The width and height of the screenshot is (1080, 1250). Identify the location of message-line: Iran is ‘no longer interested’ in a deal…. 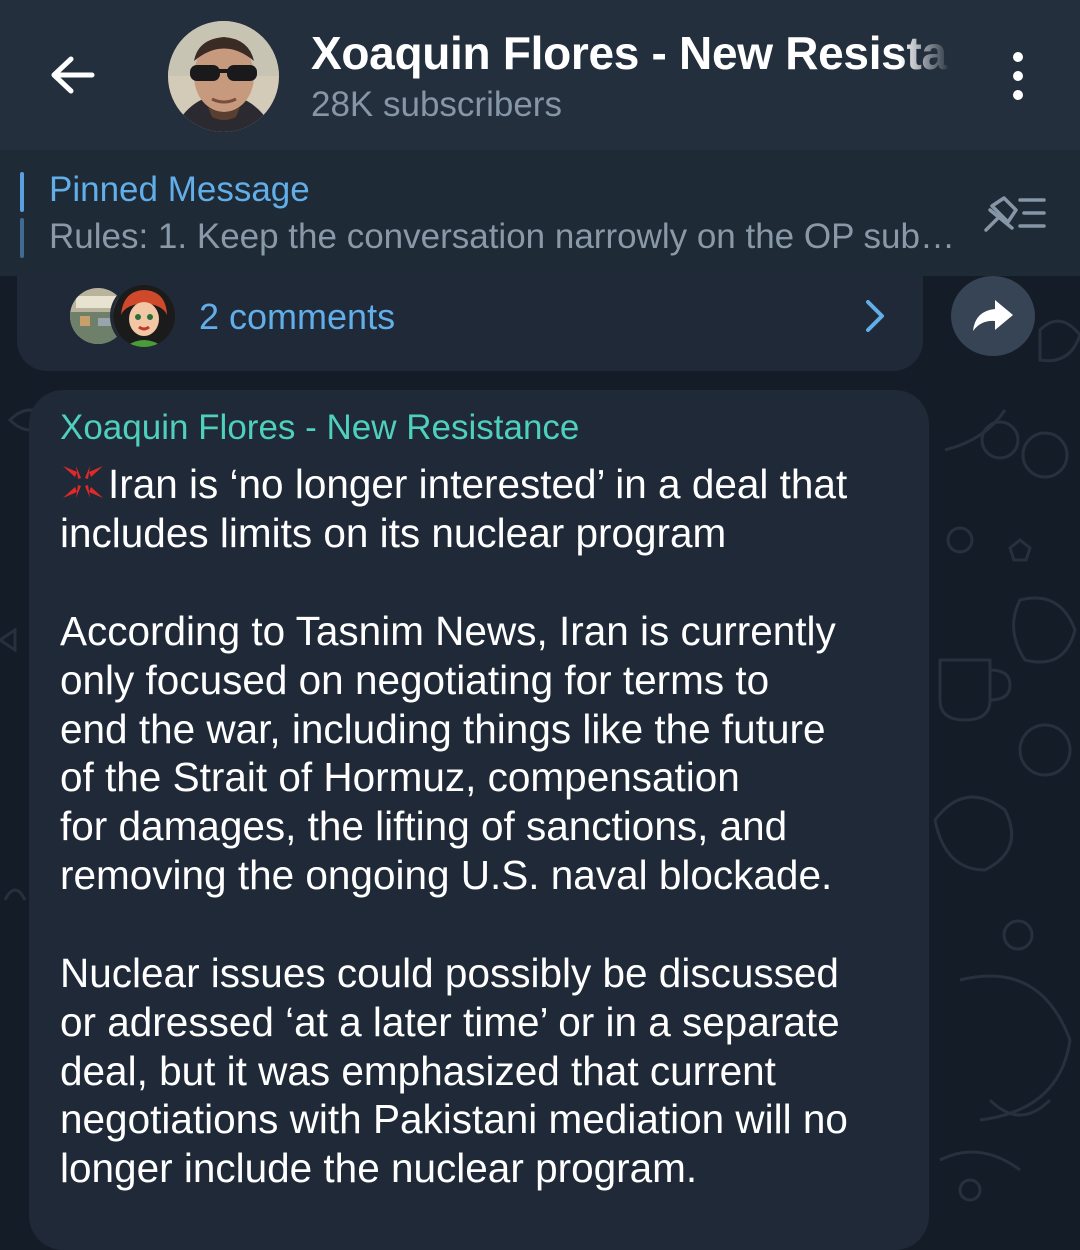
(485, 484).